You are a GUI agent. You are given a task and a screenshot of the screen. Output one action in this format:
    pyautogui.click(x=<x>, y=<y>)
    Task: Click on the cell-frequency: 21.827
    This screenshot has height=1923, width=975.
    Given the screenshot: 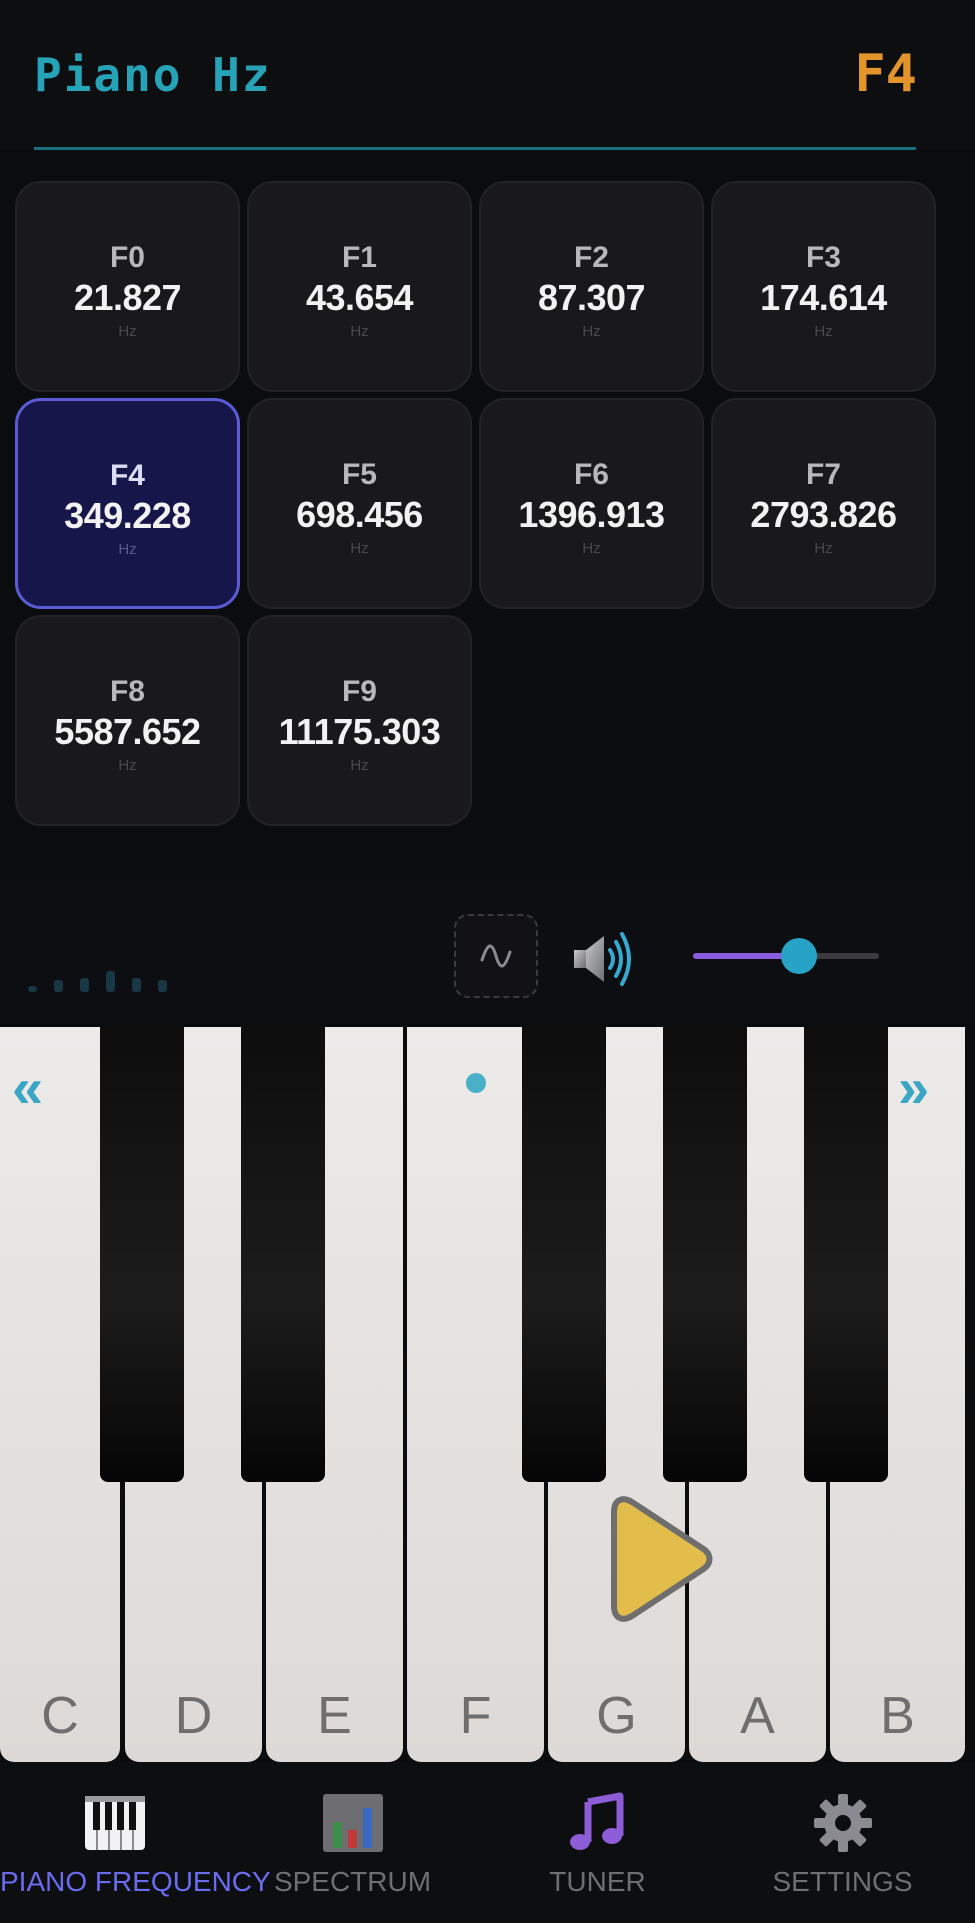 What is the action you would take?
    pyautogui.click(x=127, y=297)
    